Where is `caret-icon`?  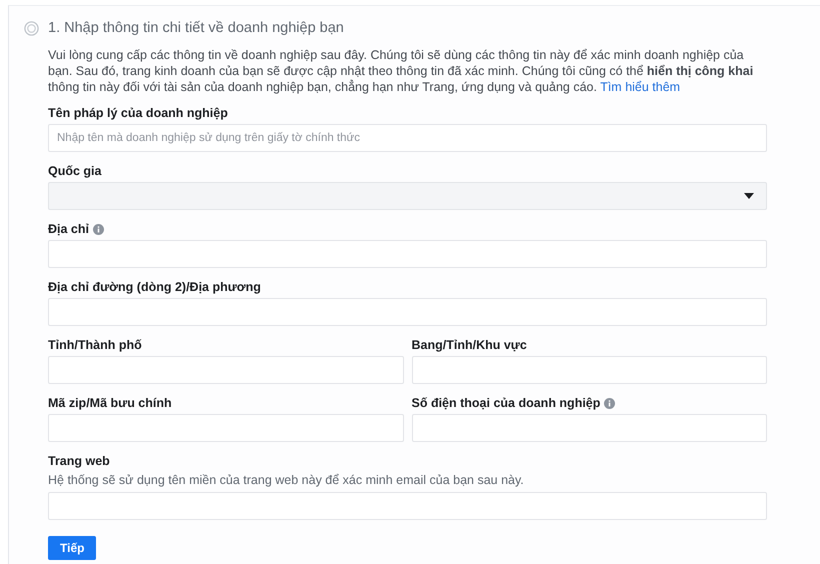 caret-icon is located at coordinates (749, 196).